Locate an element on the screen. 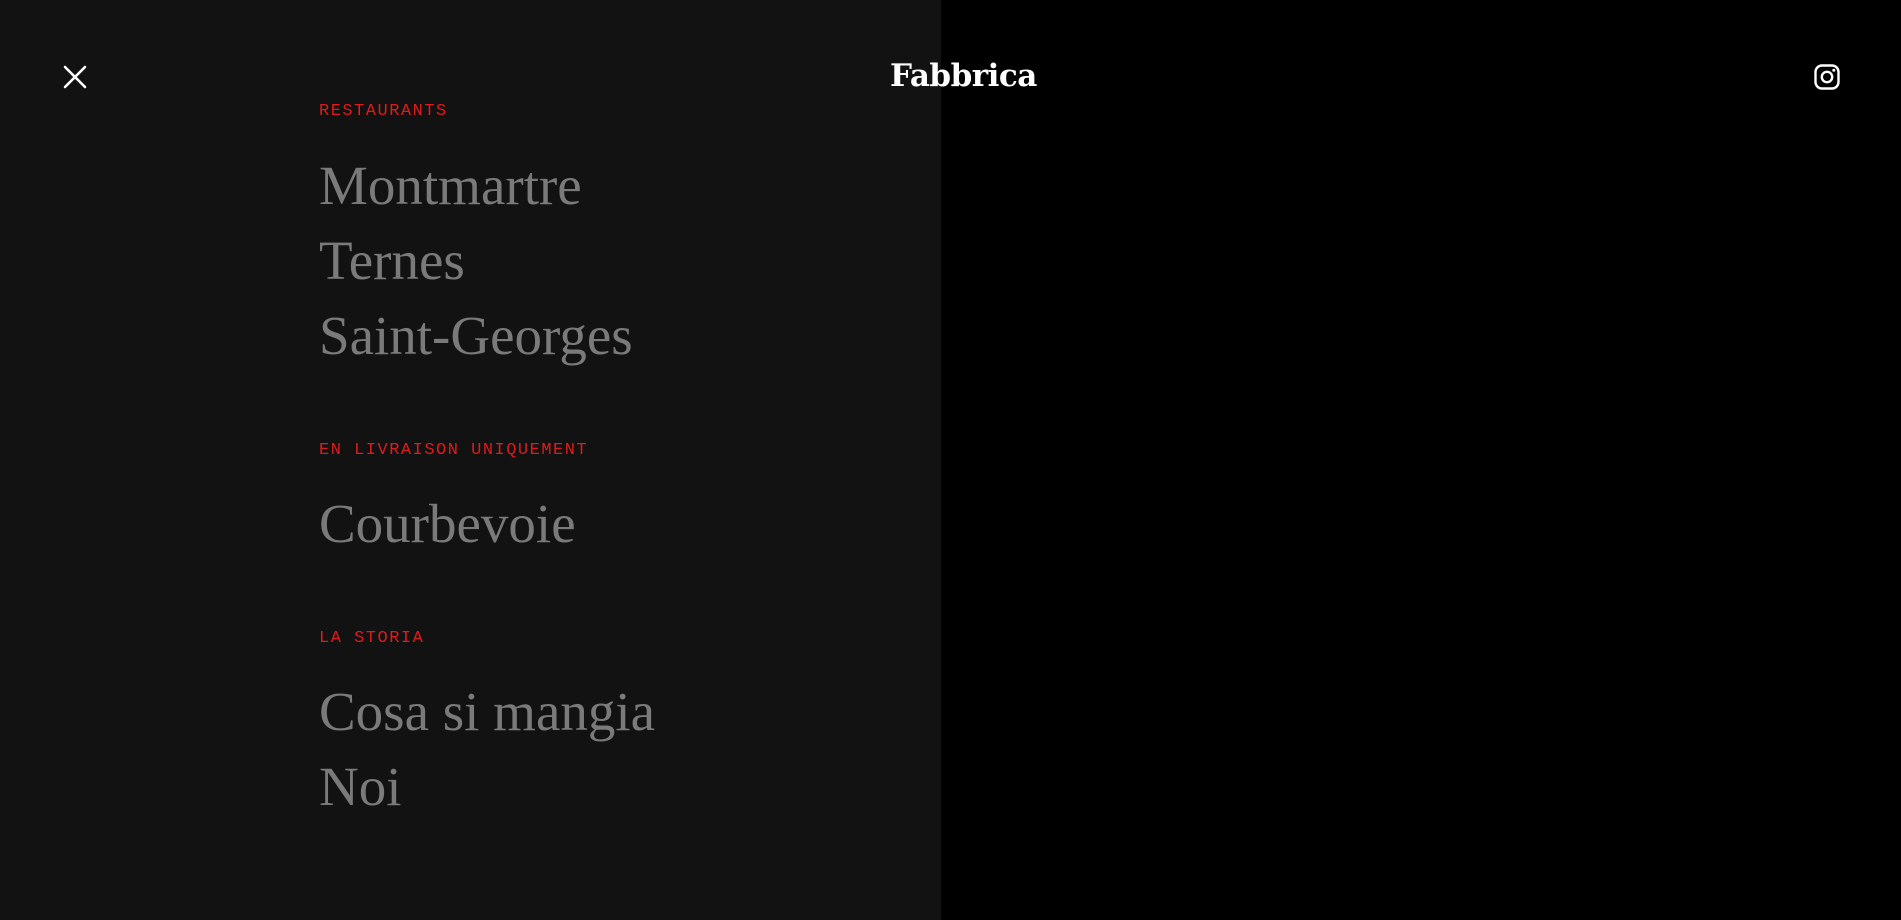 The image size is (1901, 920). section-heading-la-storia: LA STORIA is located at coordinates (372, 638).